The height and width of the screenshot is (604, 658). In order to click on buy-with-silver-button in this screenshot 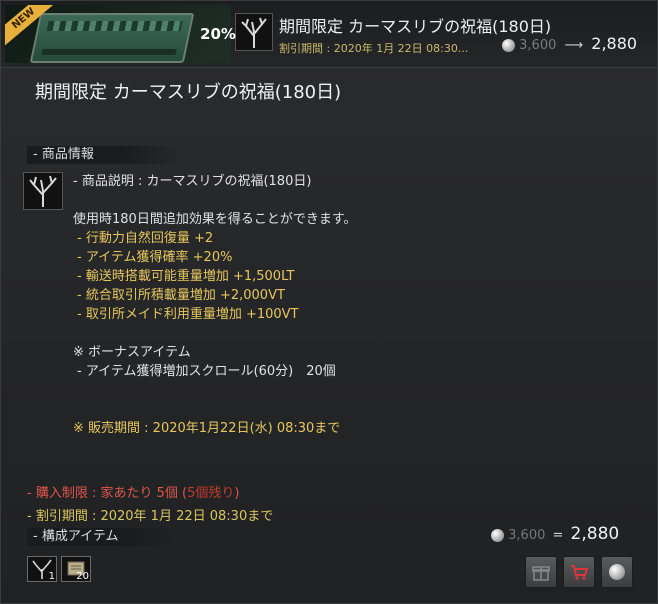, I will do `click(617, 572)`.